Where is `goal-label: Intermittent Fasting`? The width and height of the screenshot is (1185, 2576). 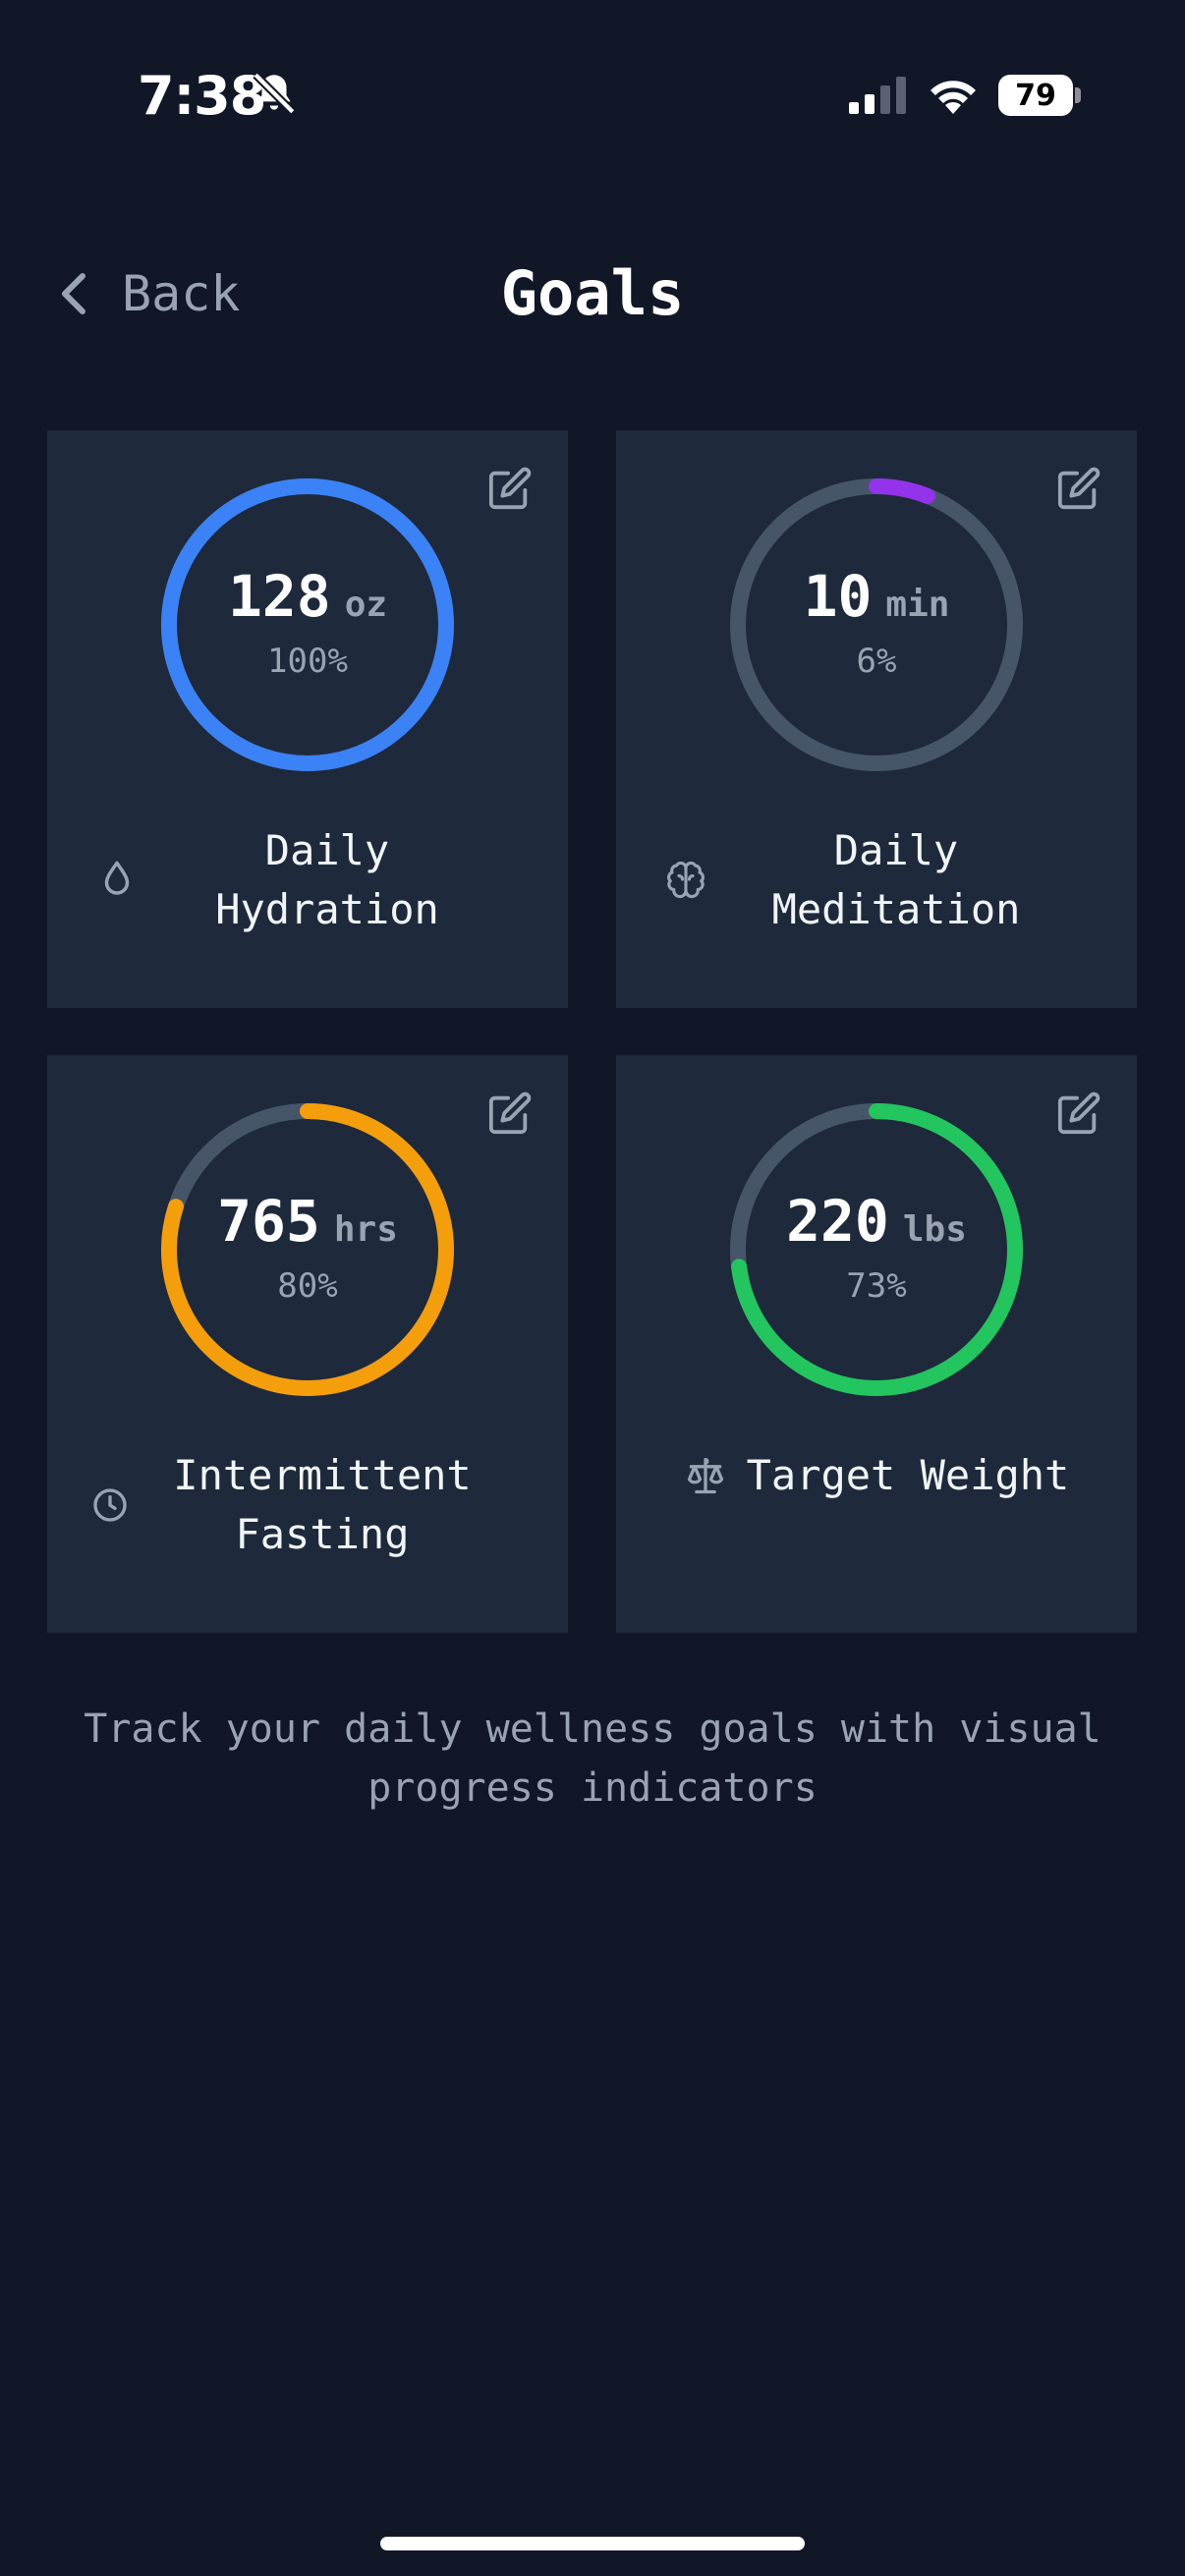 goal-label: Intermittent Fasting is located at coordinates (322, 1504).